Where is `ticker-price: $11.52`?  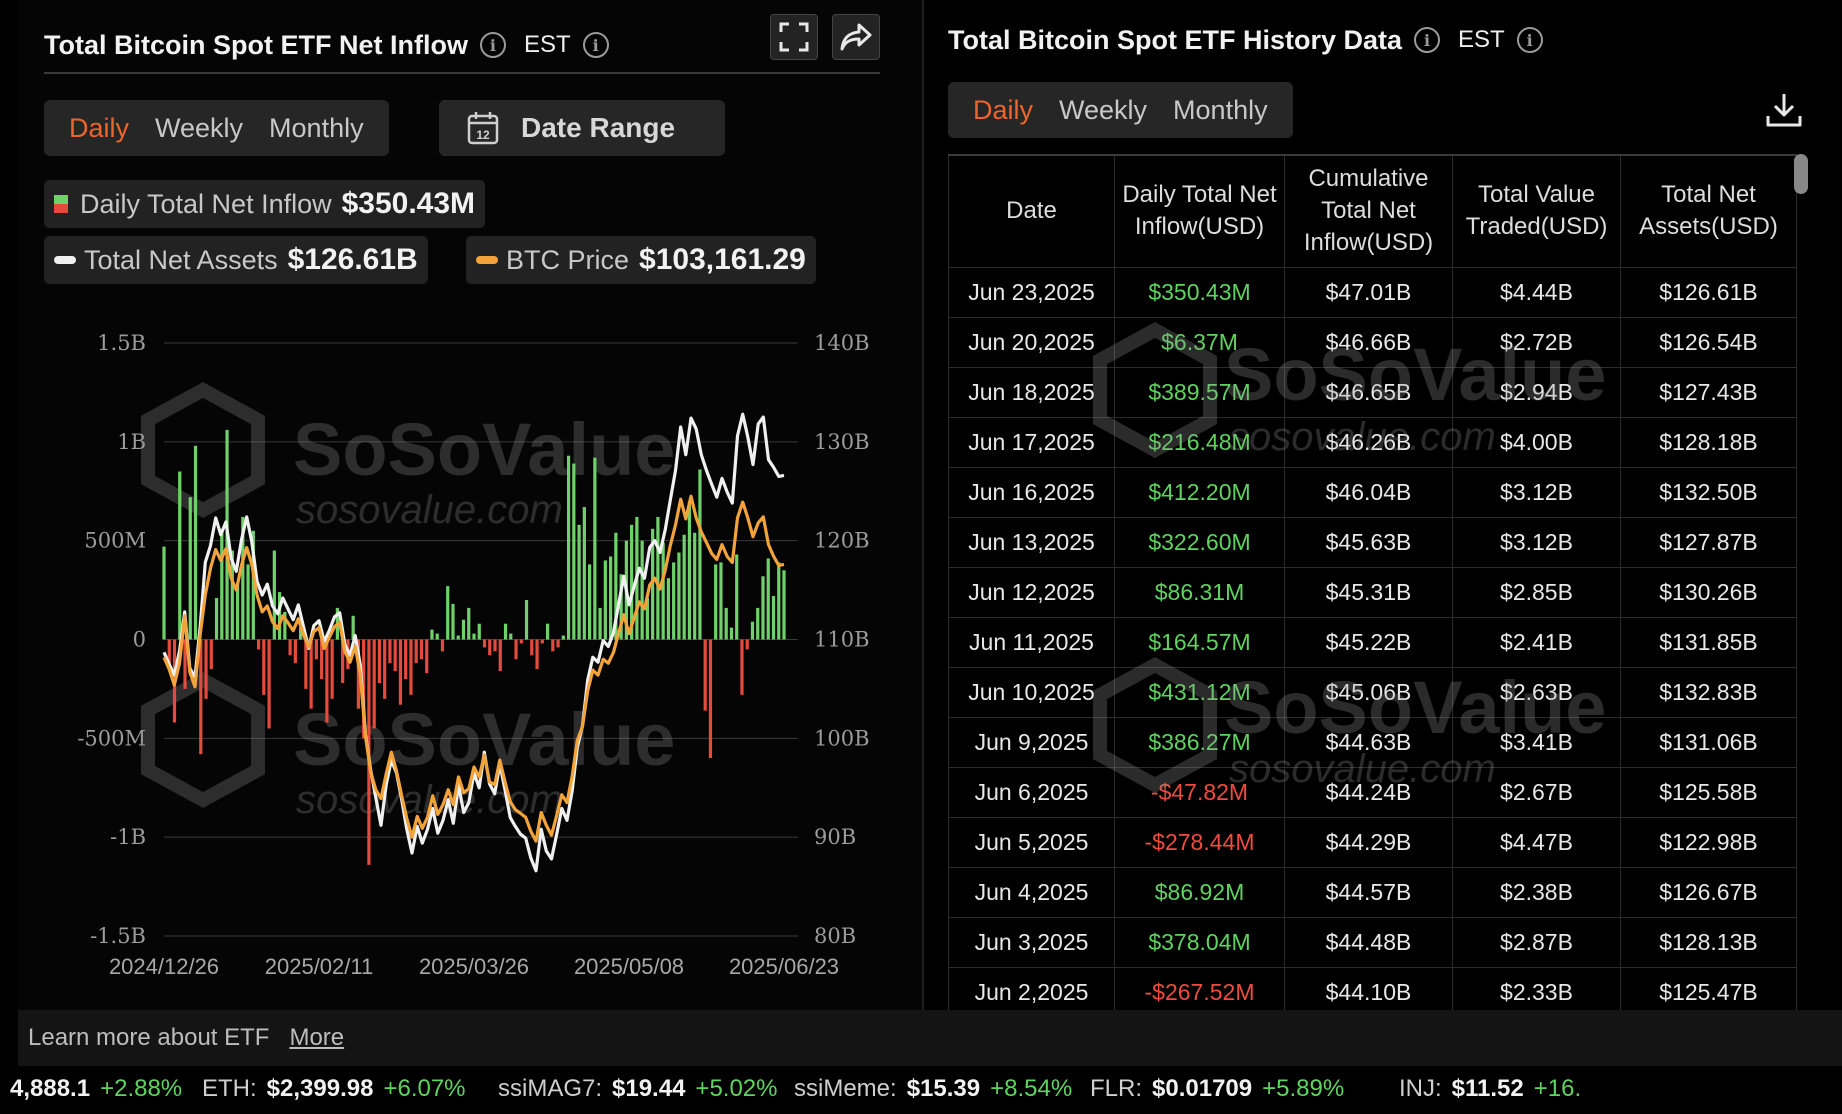 ticker-price: $11.52 is located at coordinates (1487, 1088).